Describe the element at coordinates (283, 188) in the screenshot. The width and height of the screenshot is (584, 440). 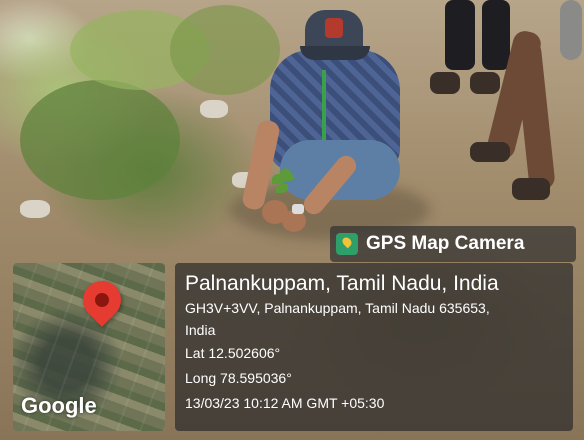
I see `sapling` at that location.